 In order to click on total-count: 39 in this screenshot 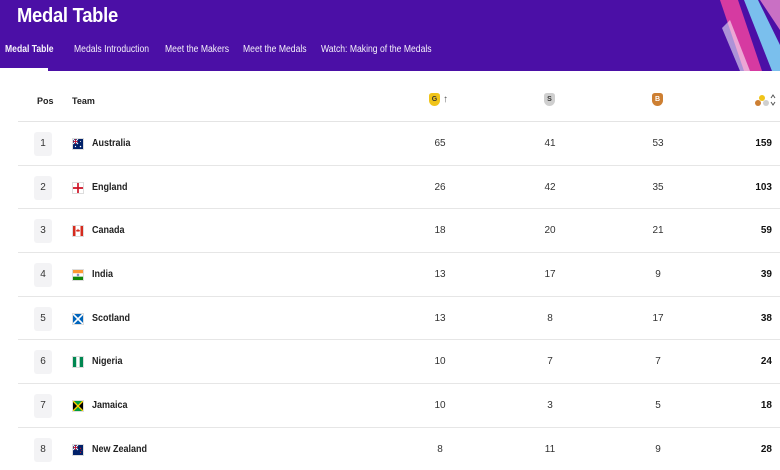, I will do `click(766, 275)`.